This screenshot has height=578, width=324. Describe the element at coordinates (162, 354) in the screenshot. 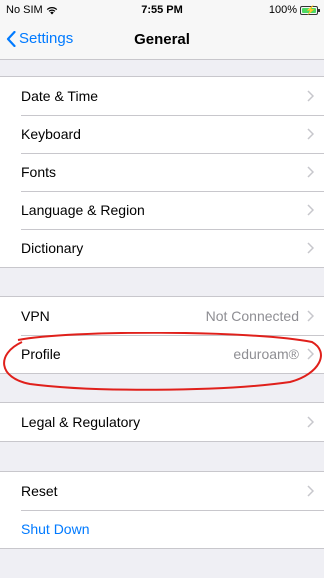

I see `row-profile: Profile eduroam®` at that location.